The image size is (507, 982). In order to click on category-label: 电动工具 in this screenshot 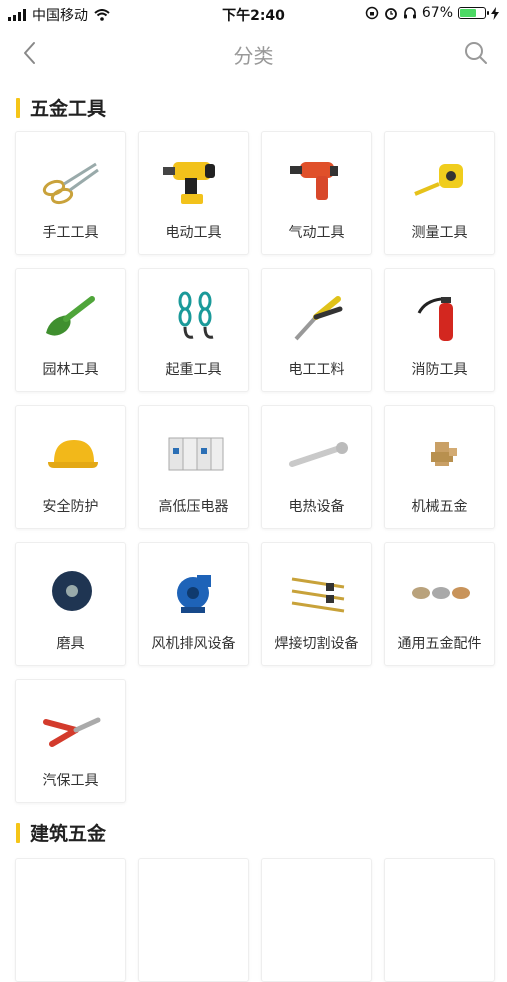, I will do `click(193, 233)`.